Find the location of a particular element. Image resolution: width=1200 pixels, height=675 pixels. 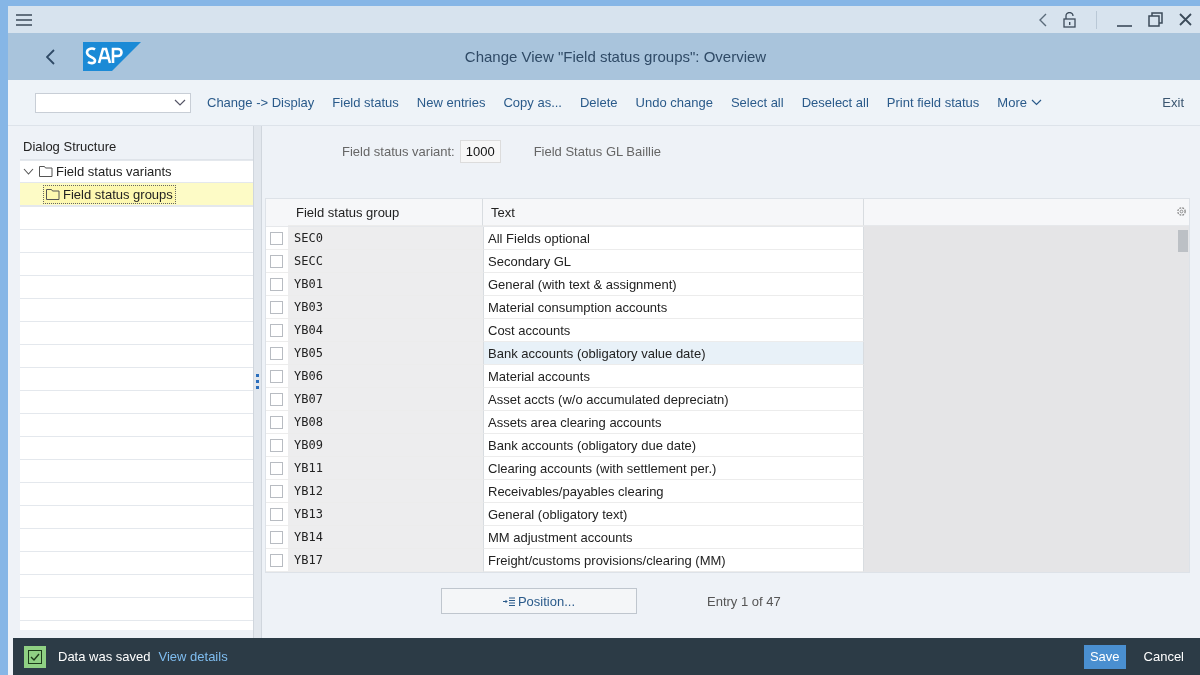

dropdown-field is located at coordinates (113, 102).